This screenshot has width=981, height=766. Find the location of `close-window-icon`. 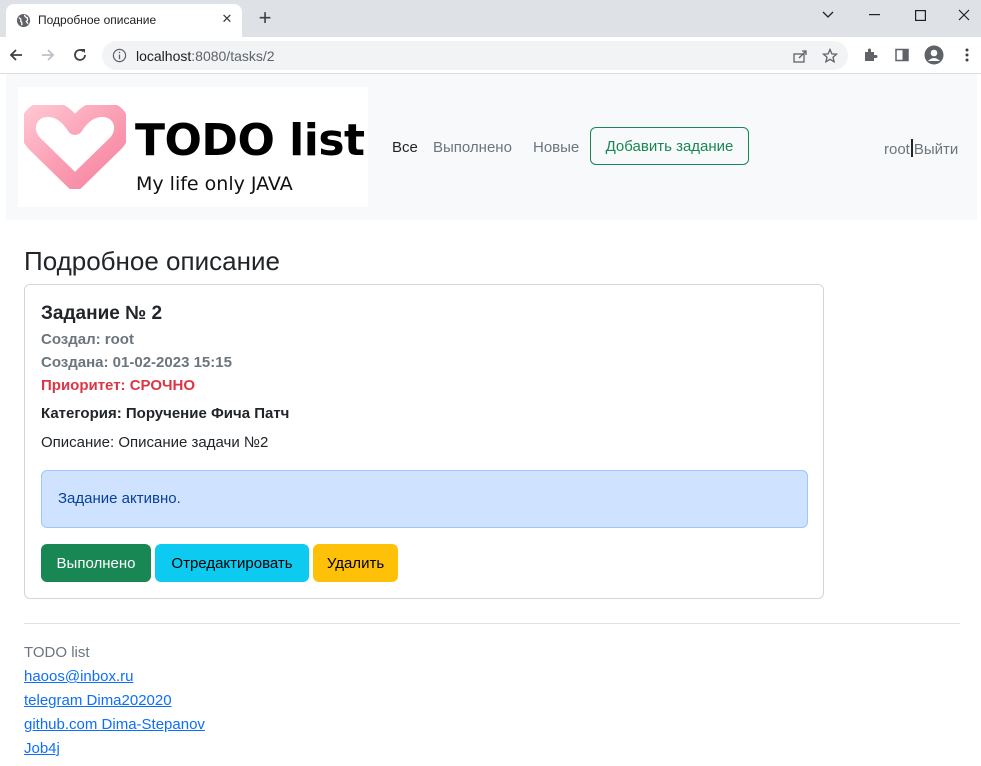

close-window-icon is located at coordinates (961, 15).